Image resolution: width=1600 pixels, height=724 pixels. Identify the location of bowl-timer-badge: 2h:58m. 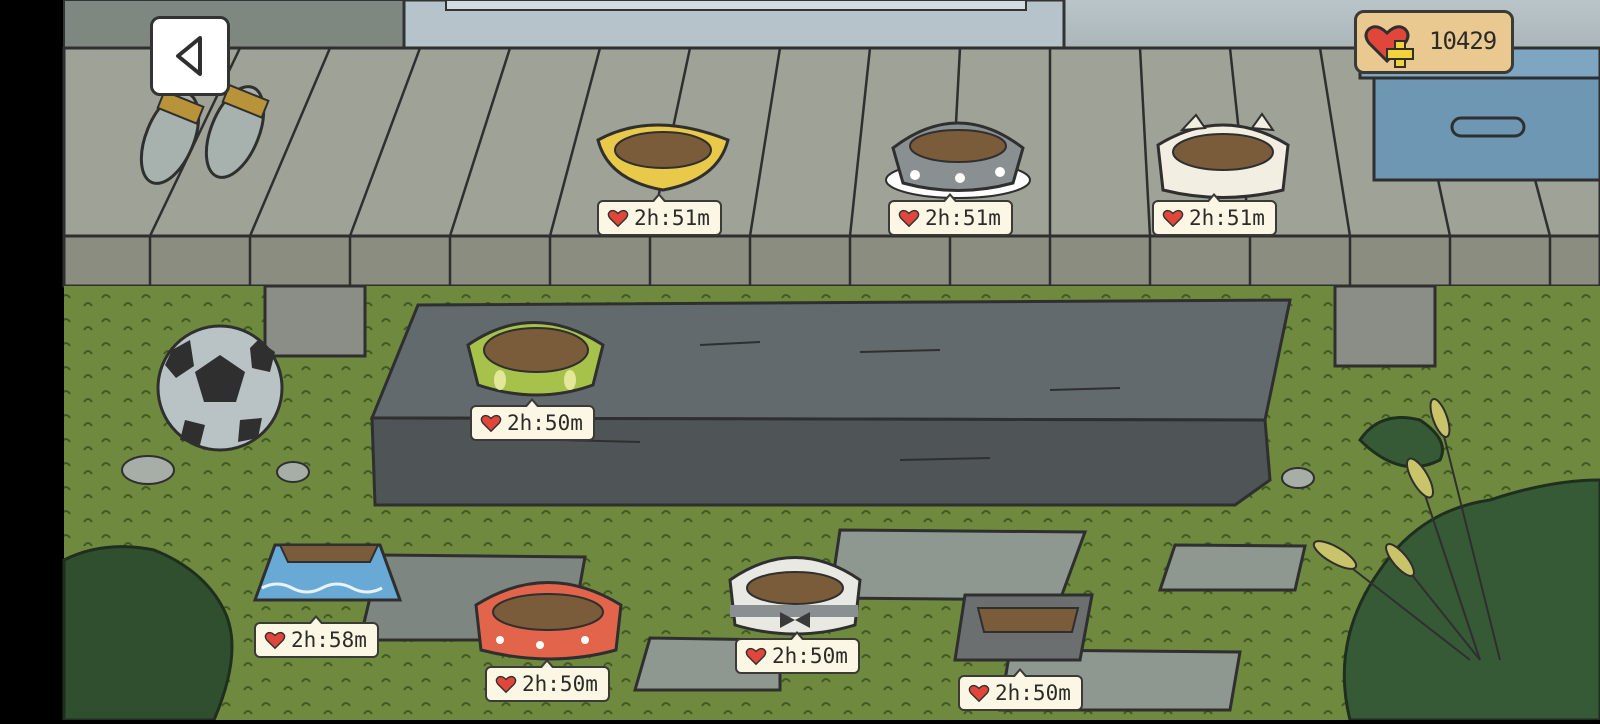
(316, 636).